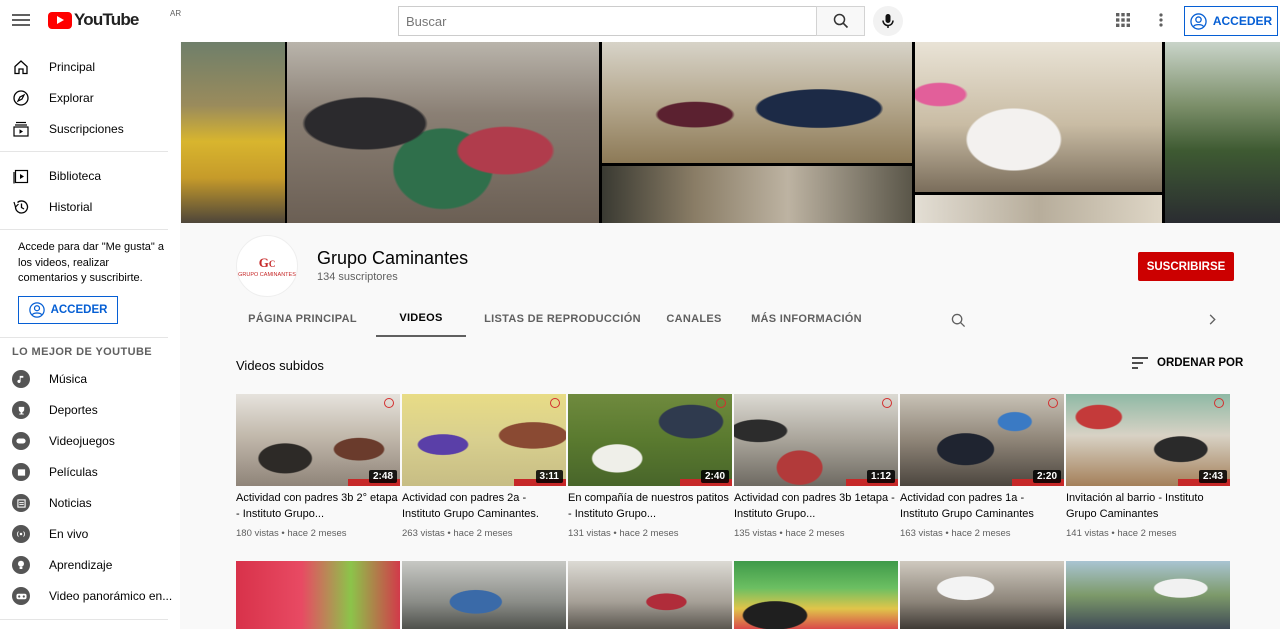 The height and width of the screenshot is (629, 1280). Describe the element at coordinates (21, 441) in the screenshot. I see `gamepad-icon` at that location.